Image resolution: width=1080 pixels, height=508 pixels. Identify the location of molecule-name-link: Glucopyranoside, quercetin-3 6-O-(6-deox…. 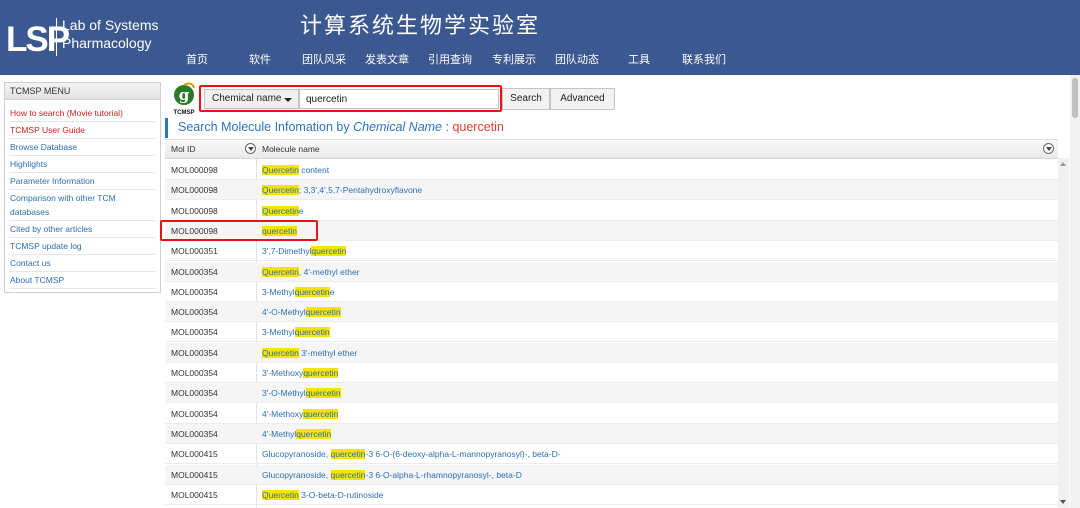
(411, 454).